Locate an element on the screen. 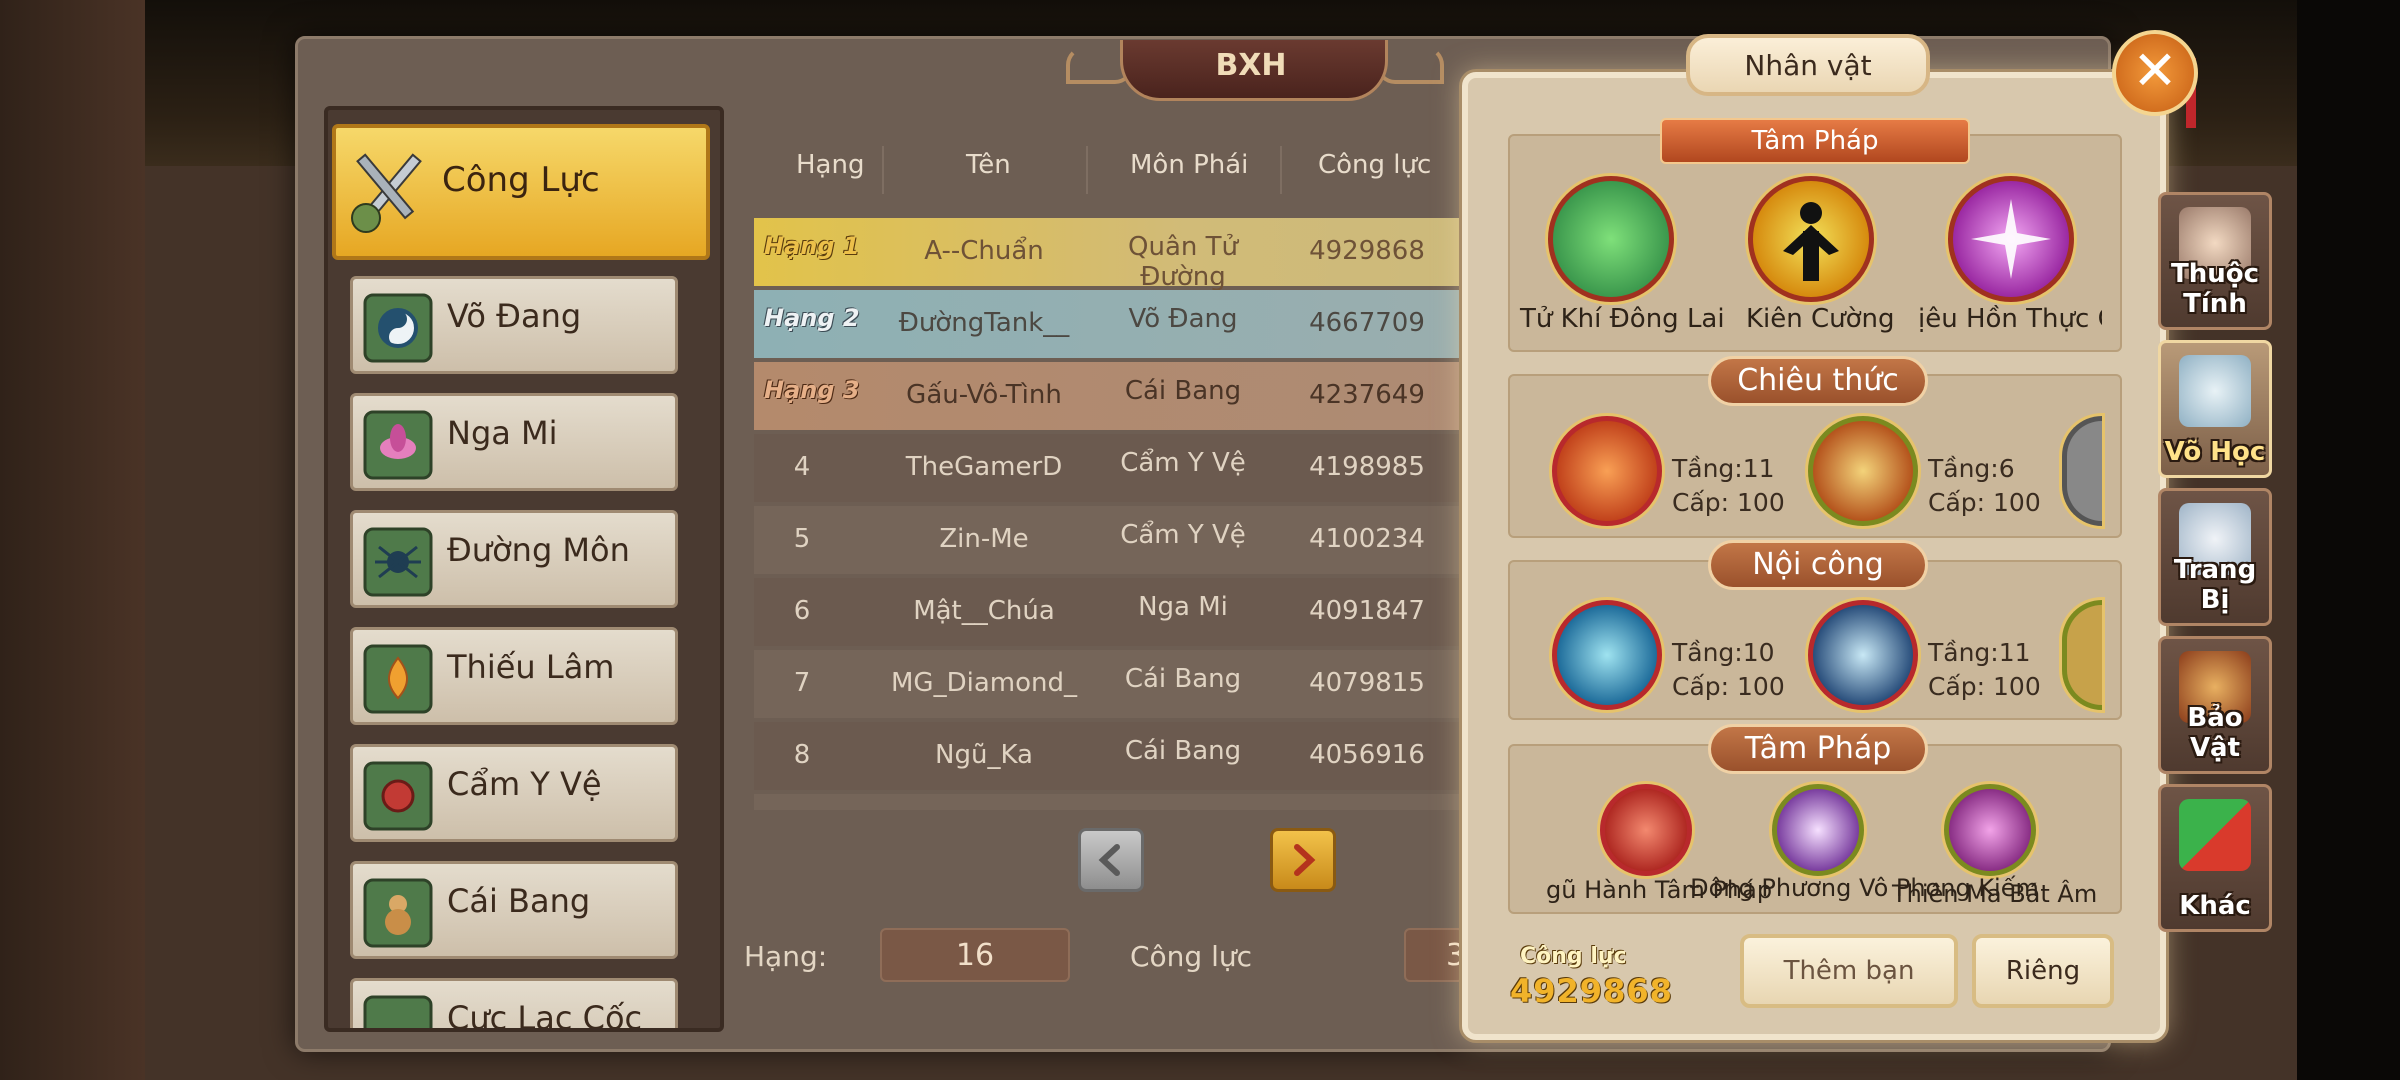 This screenshot has width=2400, height=1080. category-nga-mi: Nga Mi is located at coordinates (514, 442).